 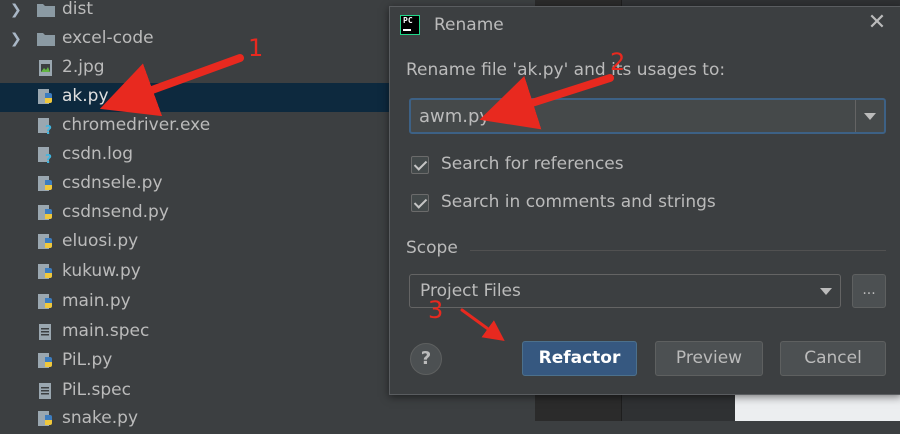 What do you see at coordinates (633, 116) in the screenshot?
I see `new-name-input` at bounding box center [633, 116].